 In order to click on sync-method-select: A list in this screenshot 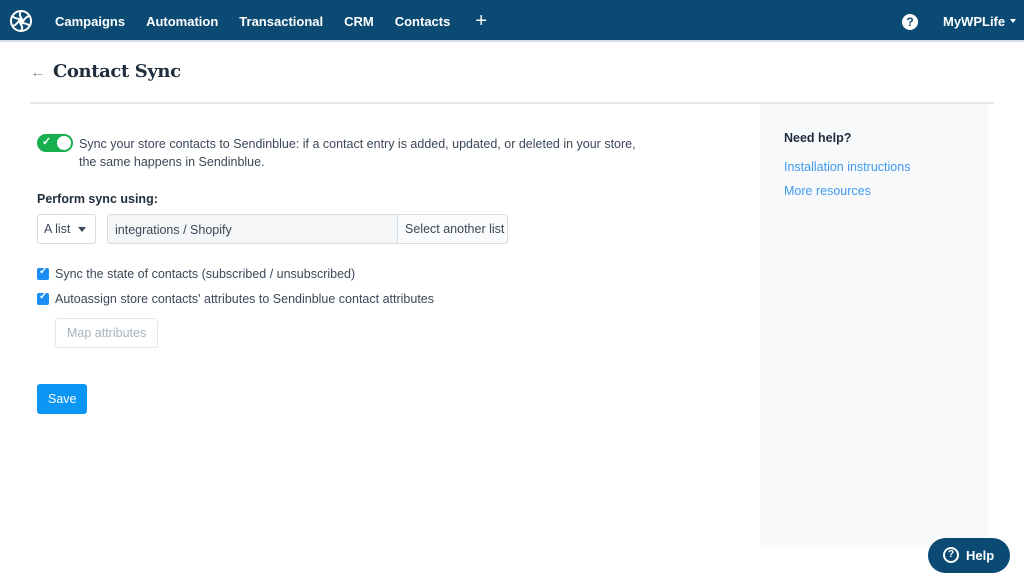, I will do `click(66, 229)`.